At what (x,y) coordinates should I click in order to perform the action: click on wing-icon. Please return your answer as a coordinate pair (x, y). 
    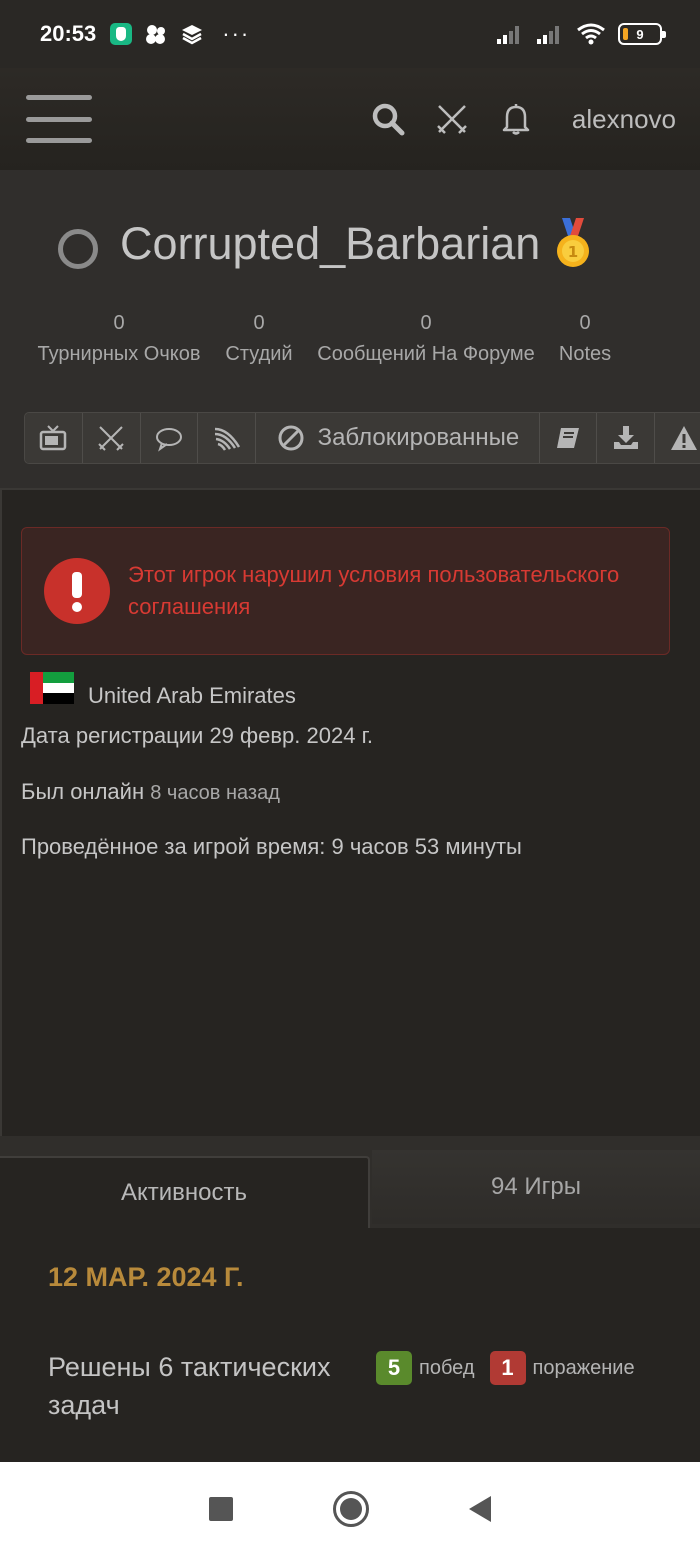
    Looking at the image, I should click on (227, 439).